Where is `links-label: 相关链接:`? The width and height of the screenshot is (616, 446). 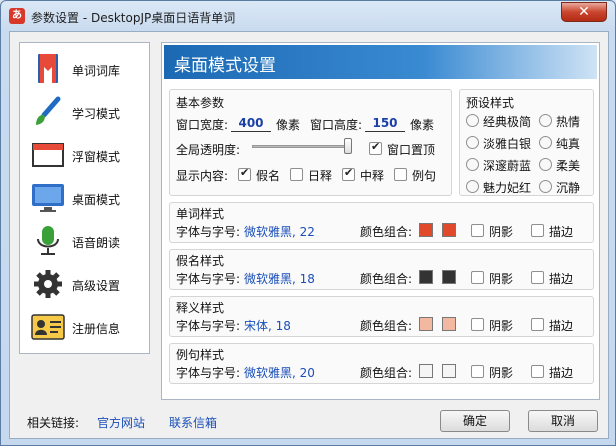 links-label: 相关链接: is located at coordinates (53, 423).